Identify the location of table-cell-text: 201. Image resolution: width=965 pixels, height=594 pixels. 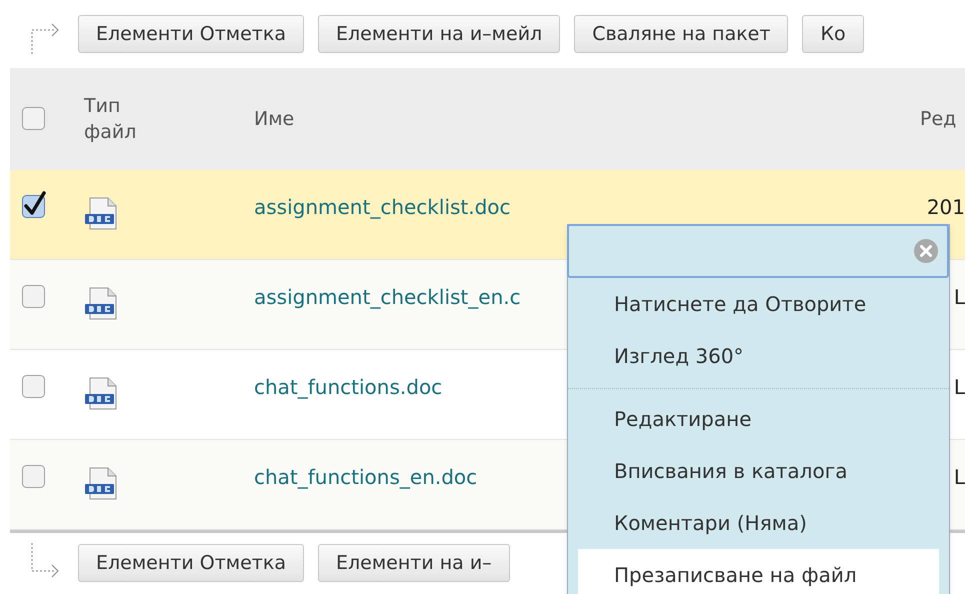
(945, 207).